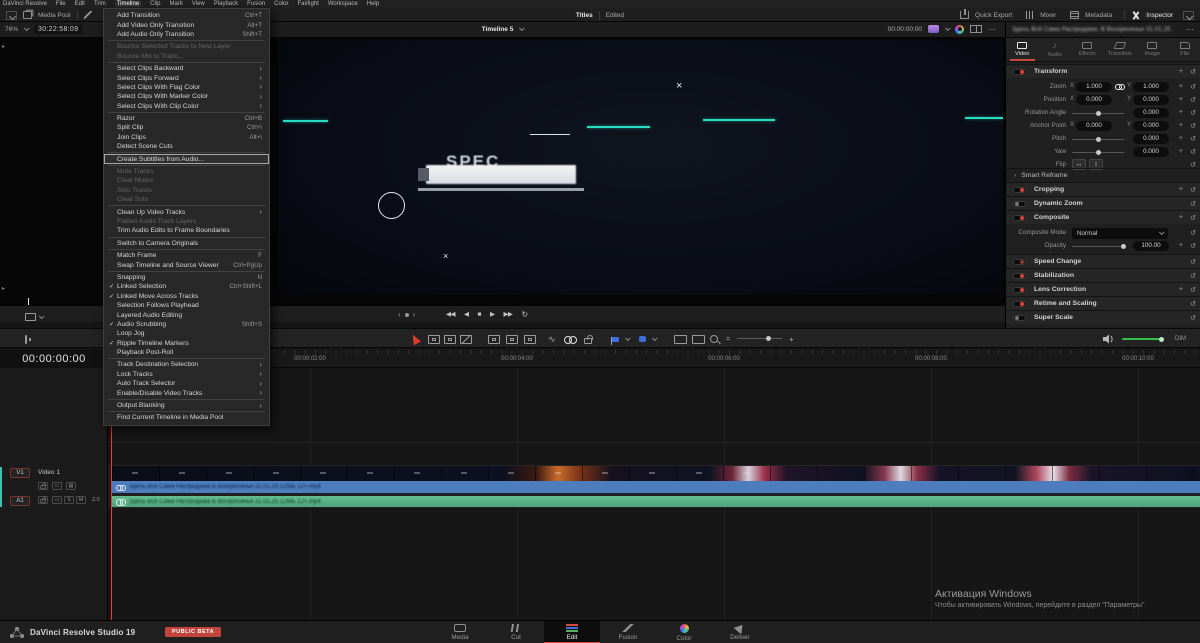 The image size is (1200, 643). What do you see at coordinates (3, 47) in the screenshot?
I see `edge-toggle-icon: ▸` at bounding box center [3, 47].